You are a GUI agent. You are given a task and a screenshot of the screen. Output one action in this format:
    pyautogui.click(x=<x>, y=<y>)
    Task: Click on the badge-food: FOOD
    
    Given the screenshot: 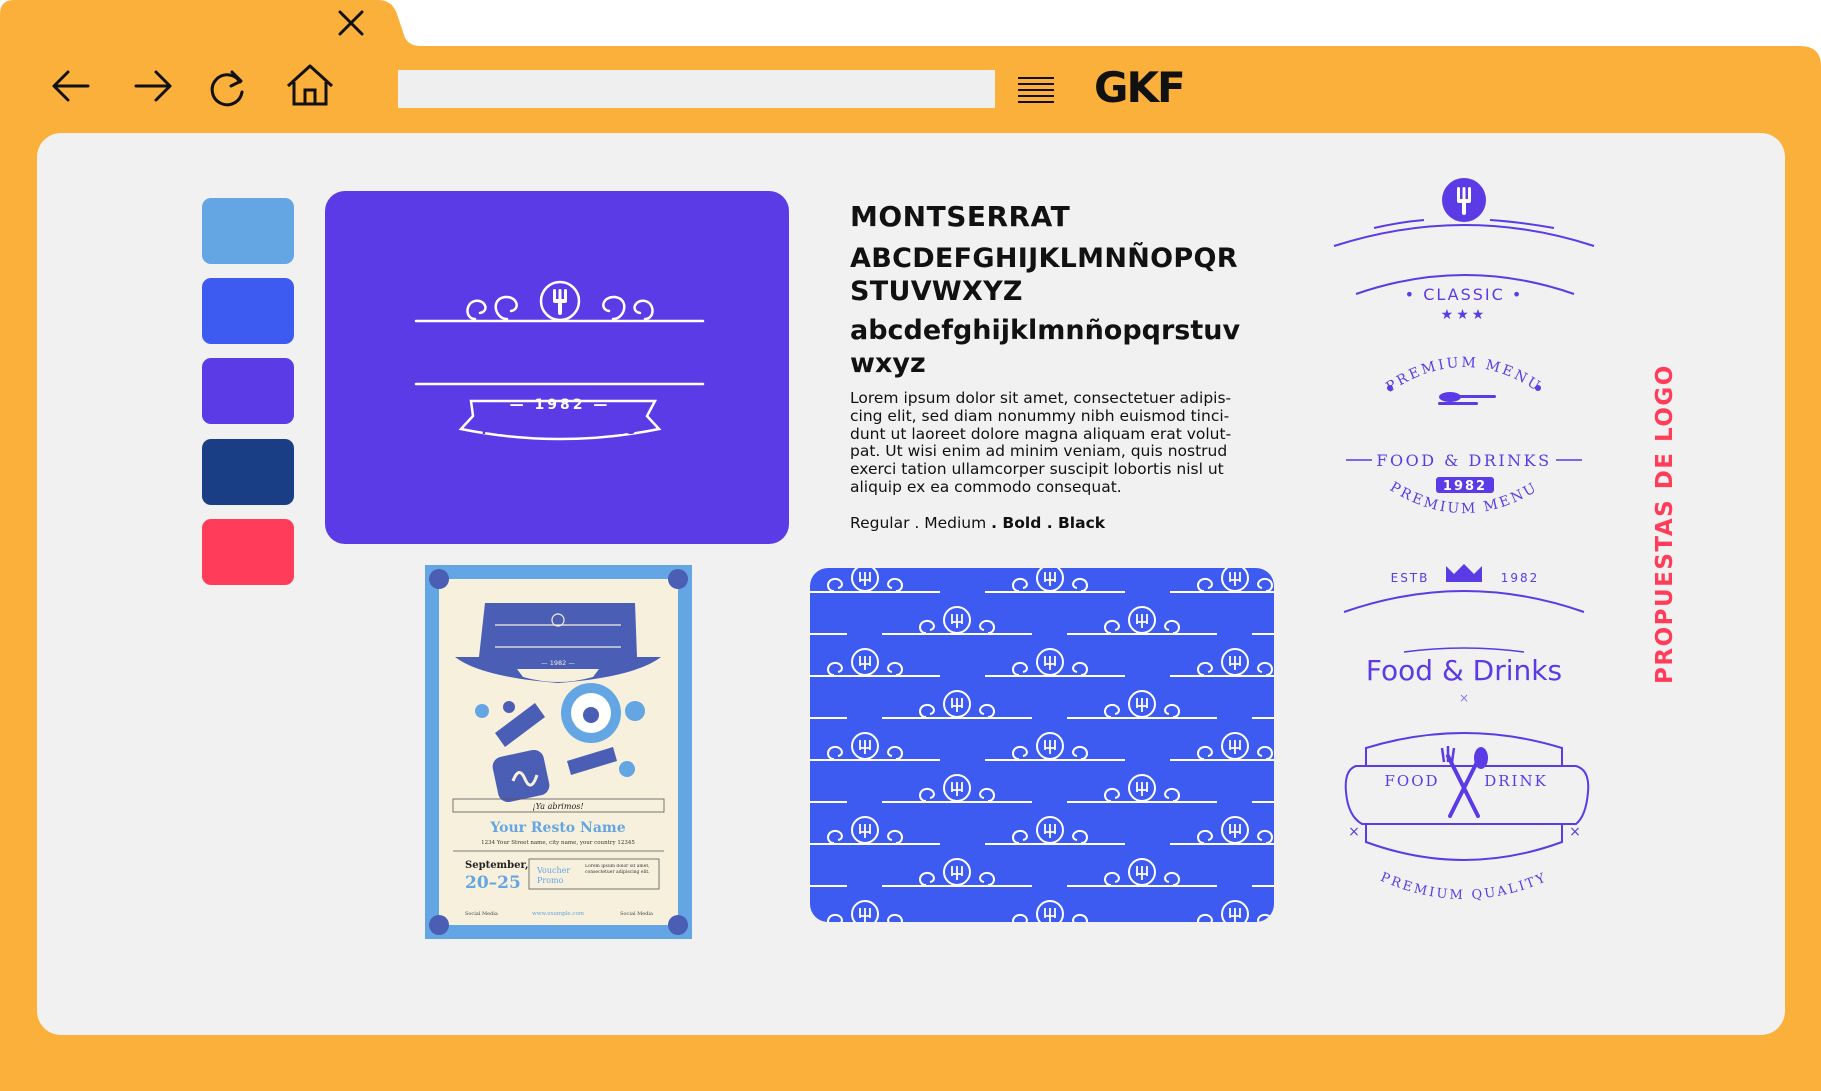 What is the action you would take?
    pyautogui.click(x=1411, y=781)
    